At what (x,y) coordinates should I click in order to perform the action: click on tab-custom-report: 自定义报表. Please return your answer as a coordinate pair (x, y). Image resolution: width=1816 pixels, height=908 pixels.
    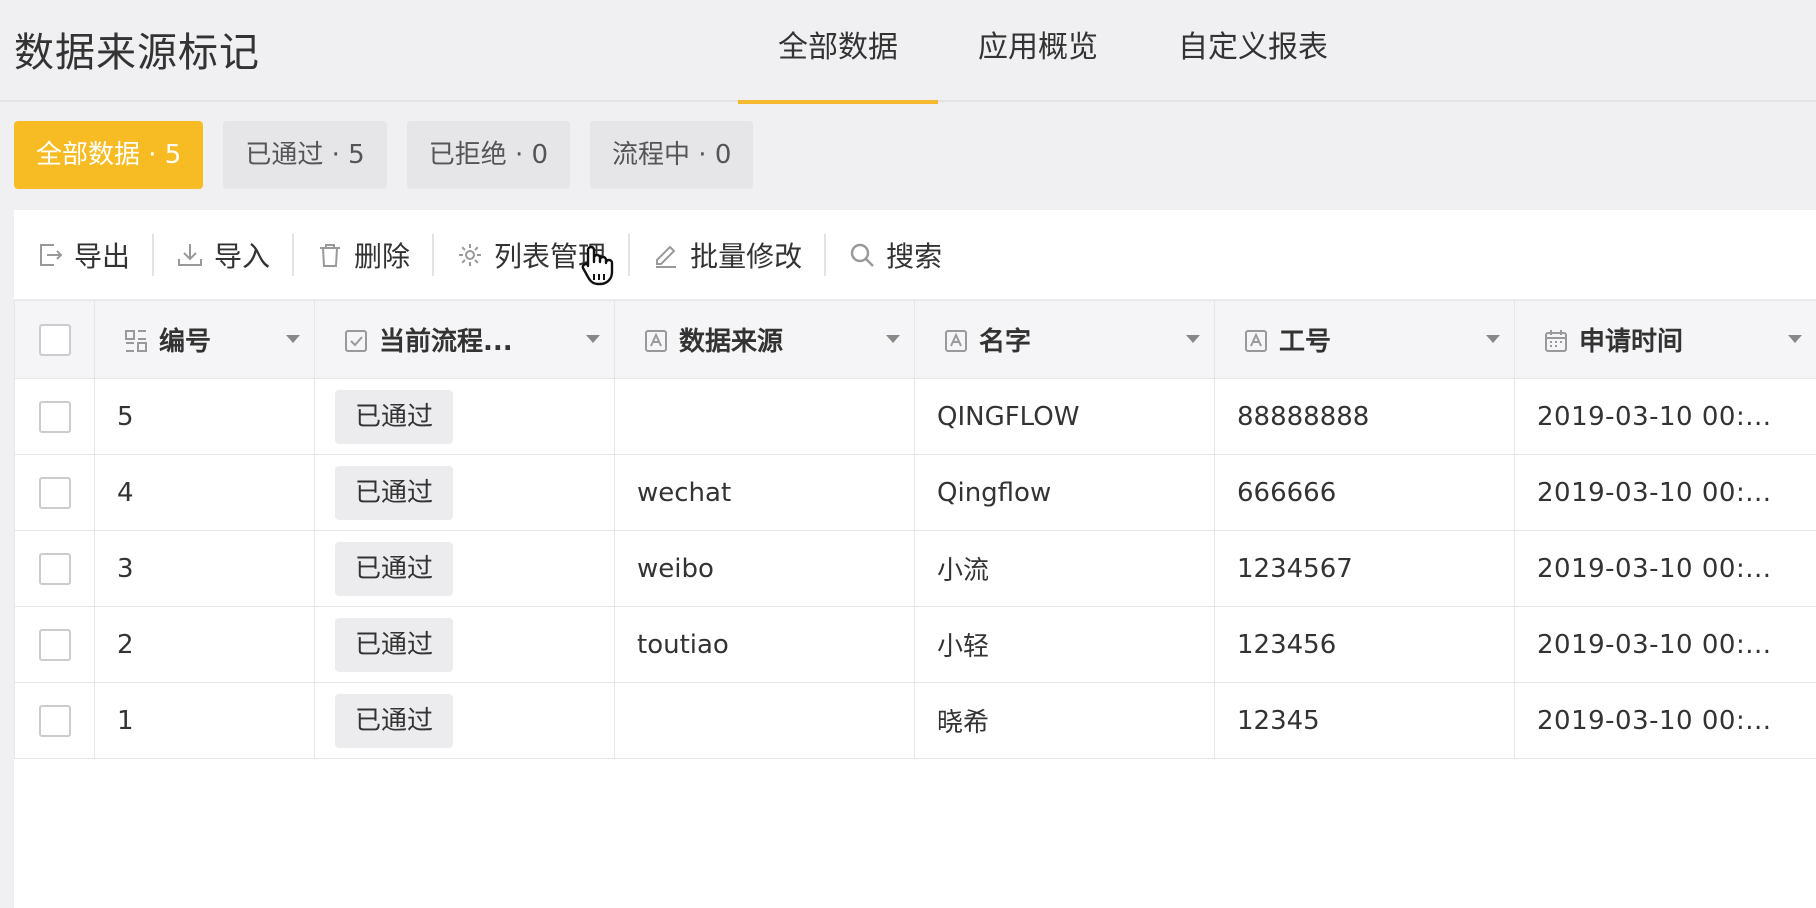
    Looking at the image, I should click on (1253, 51).